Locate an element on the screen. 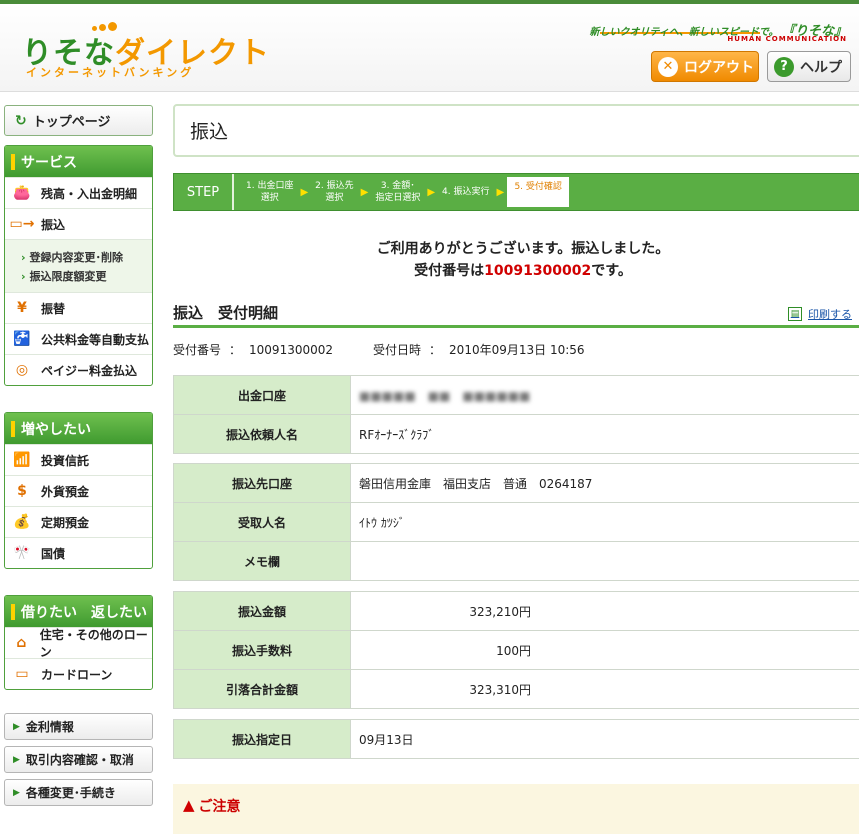  help-button: ? ヘルプ is located at coordinates (809, 66).